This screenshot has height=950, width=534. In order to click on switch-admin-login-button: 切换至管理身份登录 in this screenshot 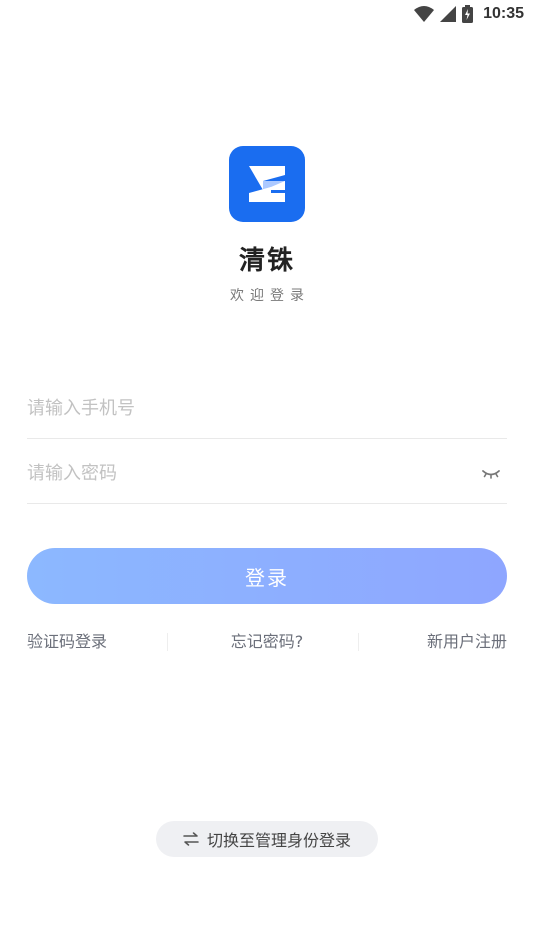, I will do `click(267, 839)`.